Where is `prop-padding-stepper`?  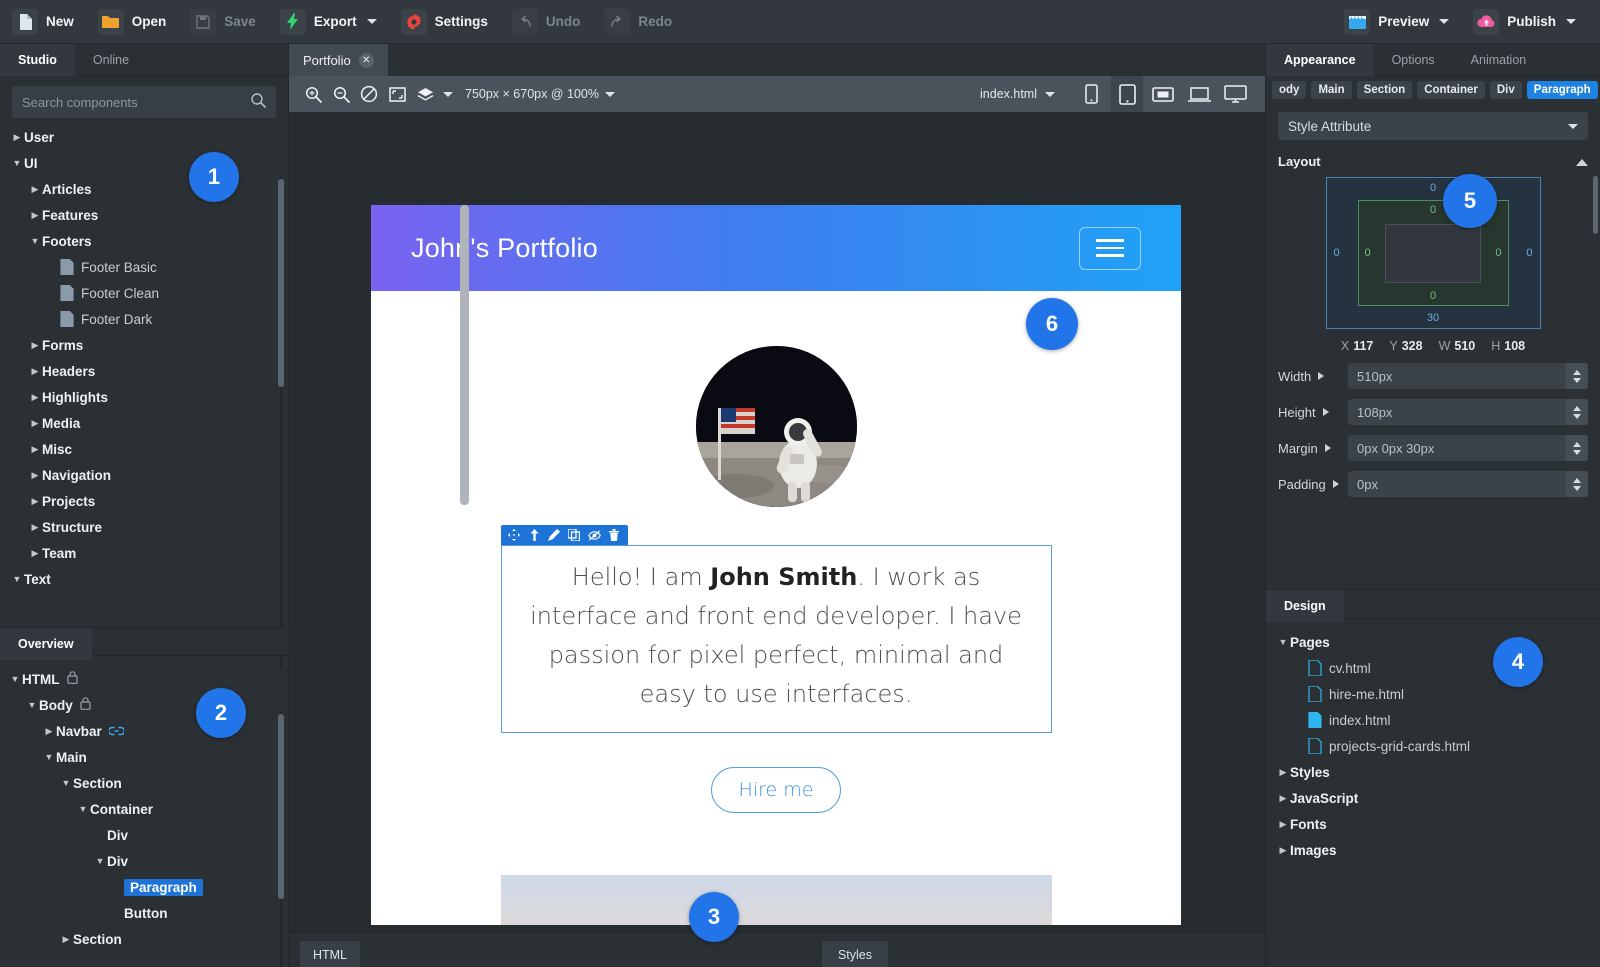
prop-padding-stepper is located at coordinates (1577, 484).